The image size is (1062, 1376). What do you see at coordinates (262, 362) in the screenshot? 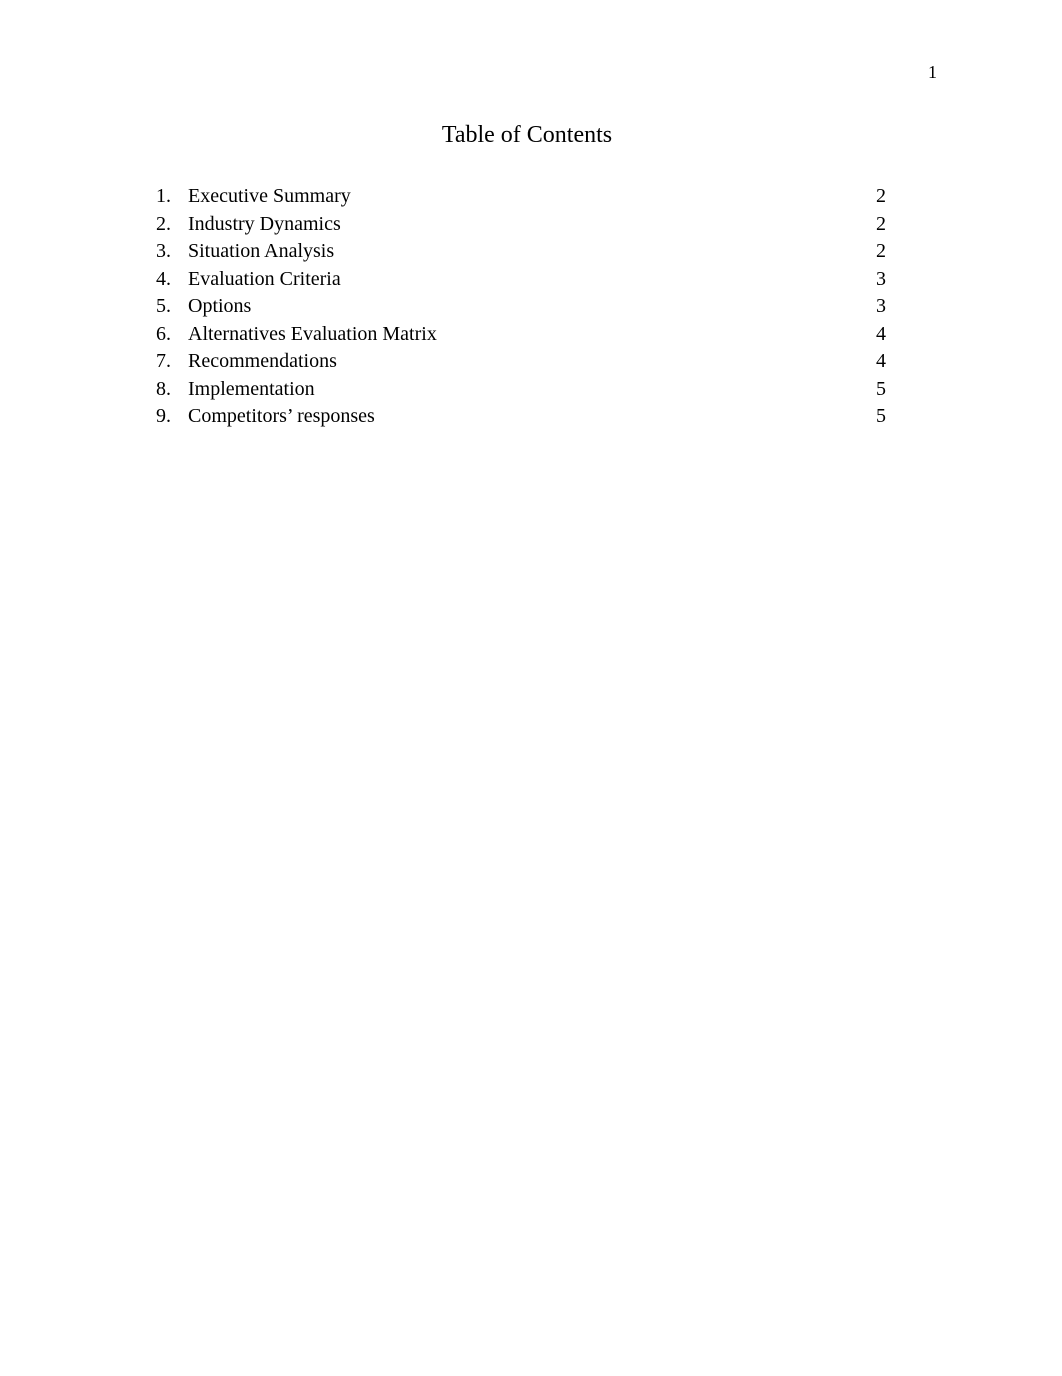
I see `toc-label: Recommendations` at bounding box center [262, 362].